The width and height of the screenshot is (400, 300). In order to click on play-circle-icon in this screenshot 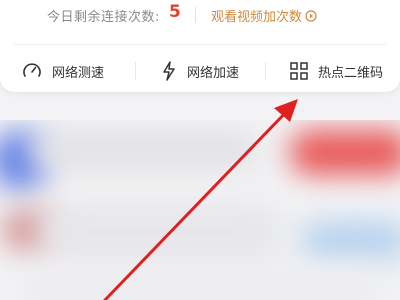, I will do `click(311, 15)`.